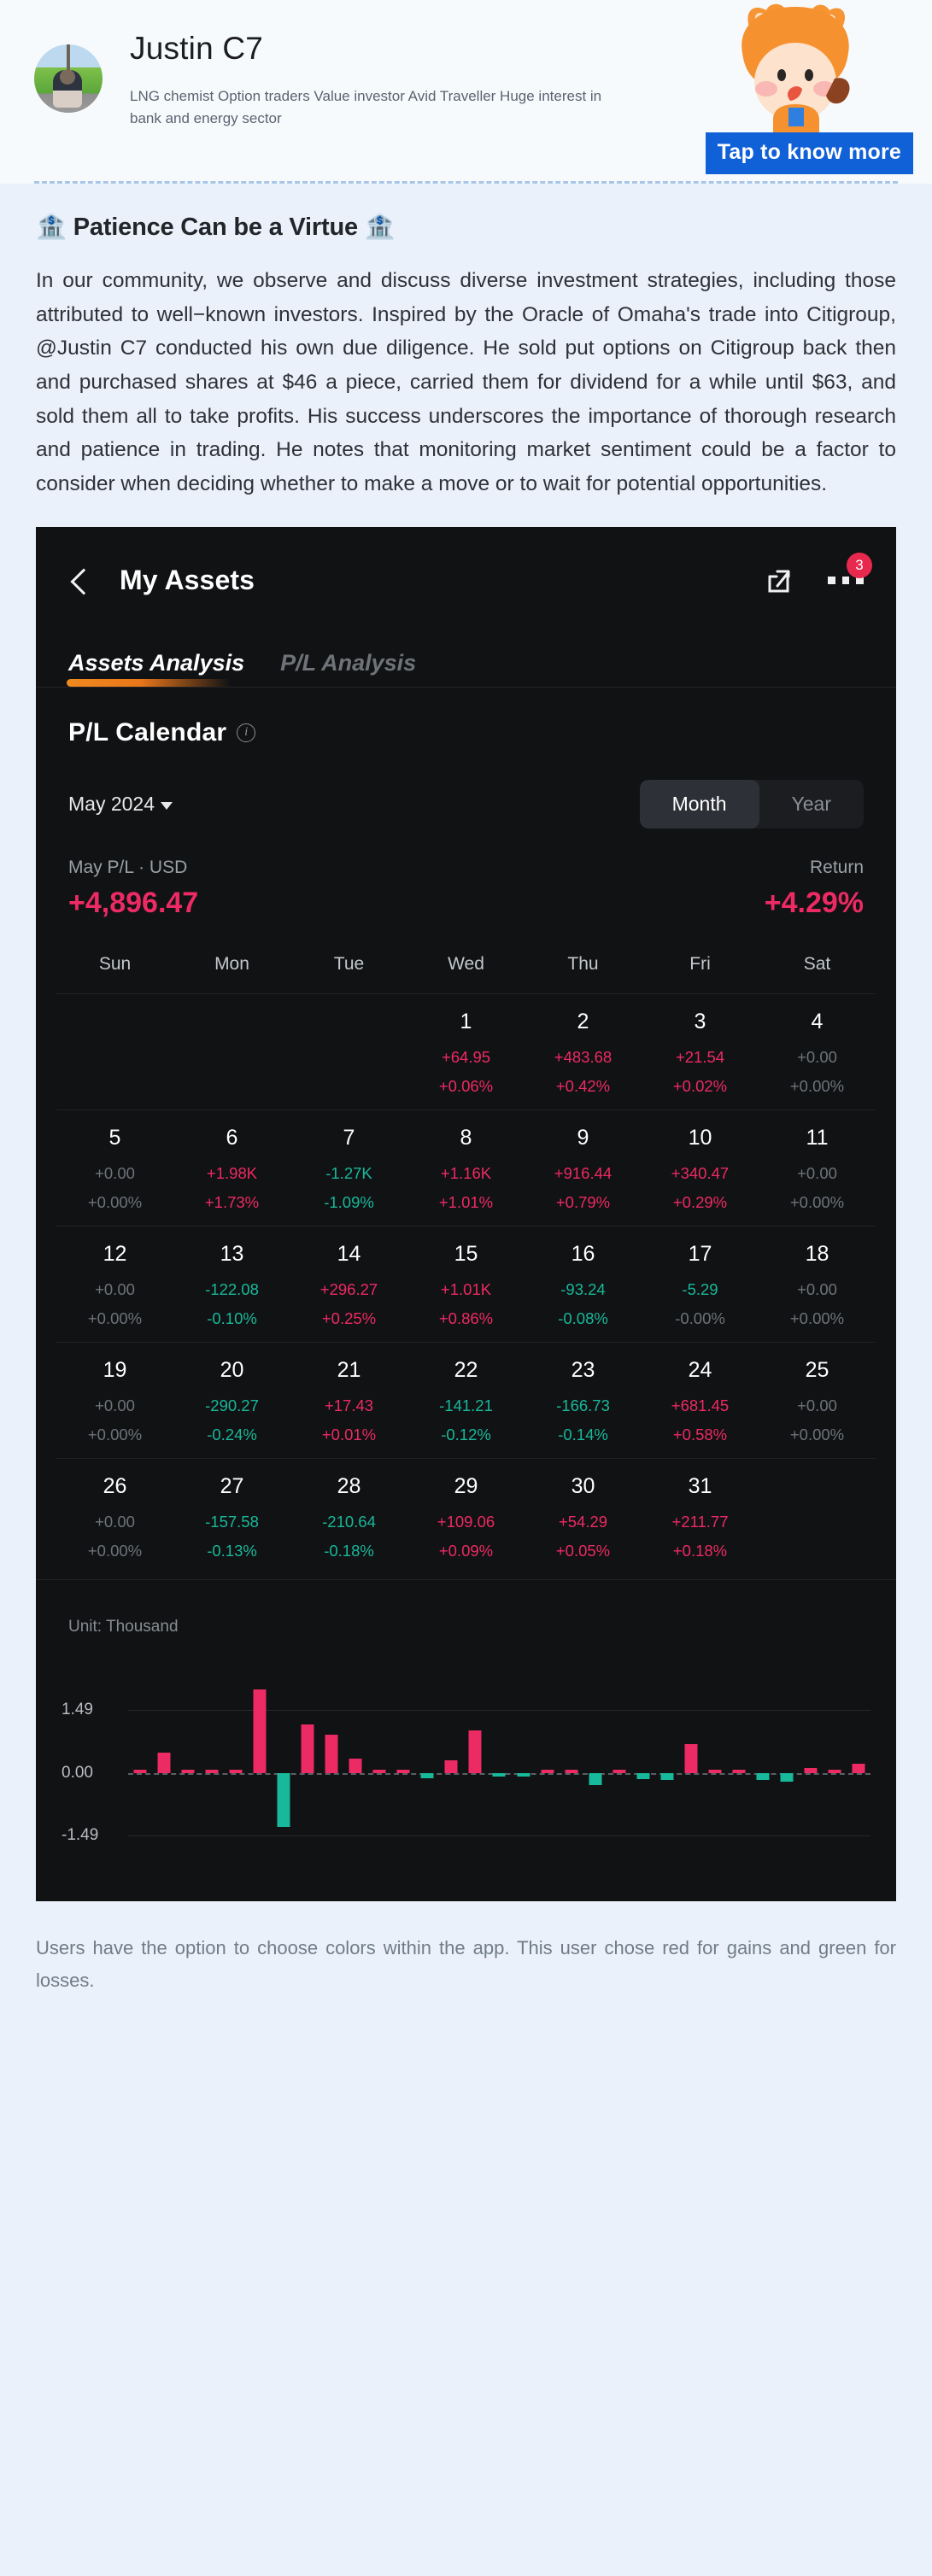 The height and width of the screenshot is (2576, 932). What do you see at coordinates (583, 1401) in the screenshot?
I see `calendar-cell-day-23: 23 -166.73 -0.14%` at bounding box center [583, 1401].